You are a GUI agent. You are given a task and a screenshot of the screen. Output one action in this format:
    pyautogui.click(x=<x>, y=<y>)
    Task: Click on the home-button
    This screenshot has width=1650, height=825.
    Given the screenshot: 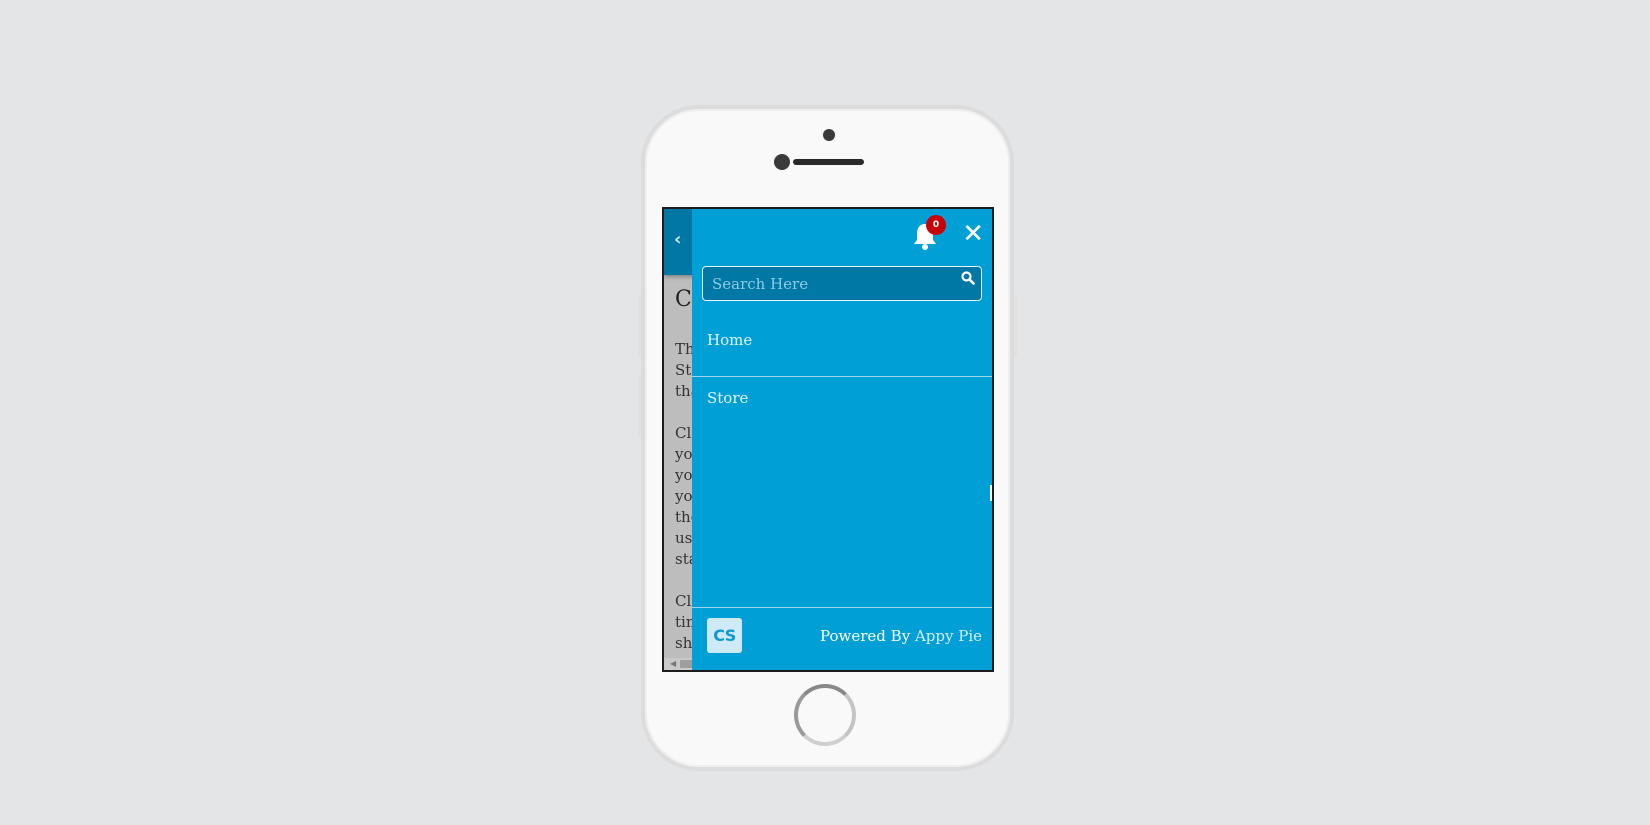 What is the action you would take?
    pyautogui.click(x=825, y=715)
    